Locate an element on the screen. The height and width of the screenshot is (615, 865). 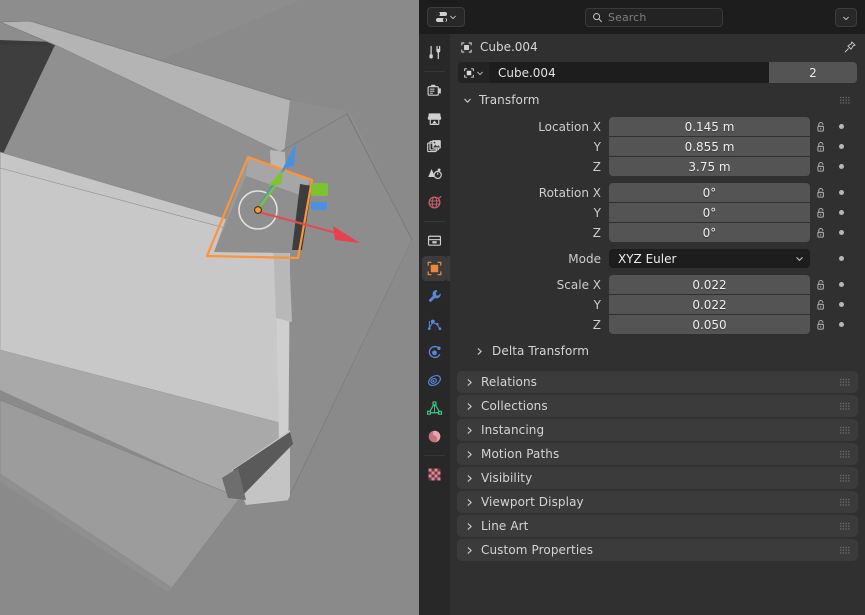
field-location-z: 3.75 m is located at coordinates (709, 166).